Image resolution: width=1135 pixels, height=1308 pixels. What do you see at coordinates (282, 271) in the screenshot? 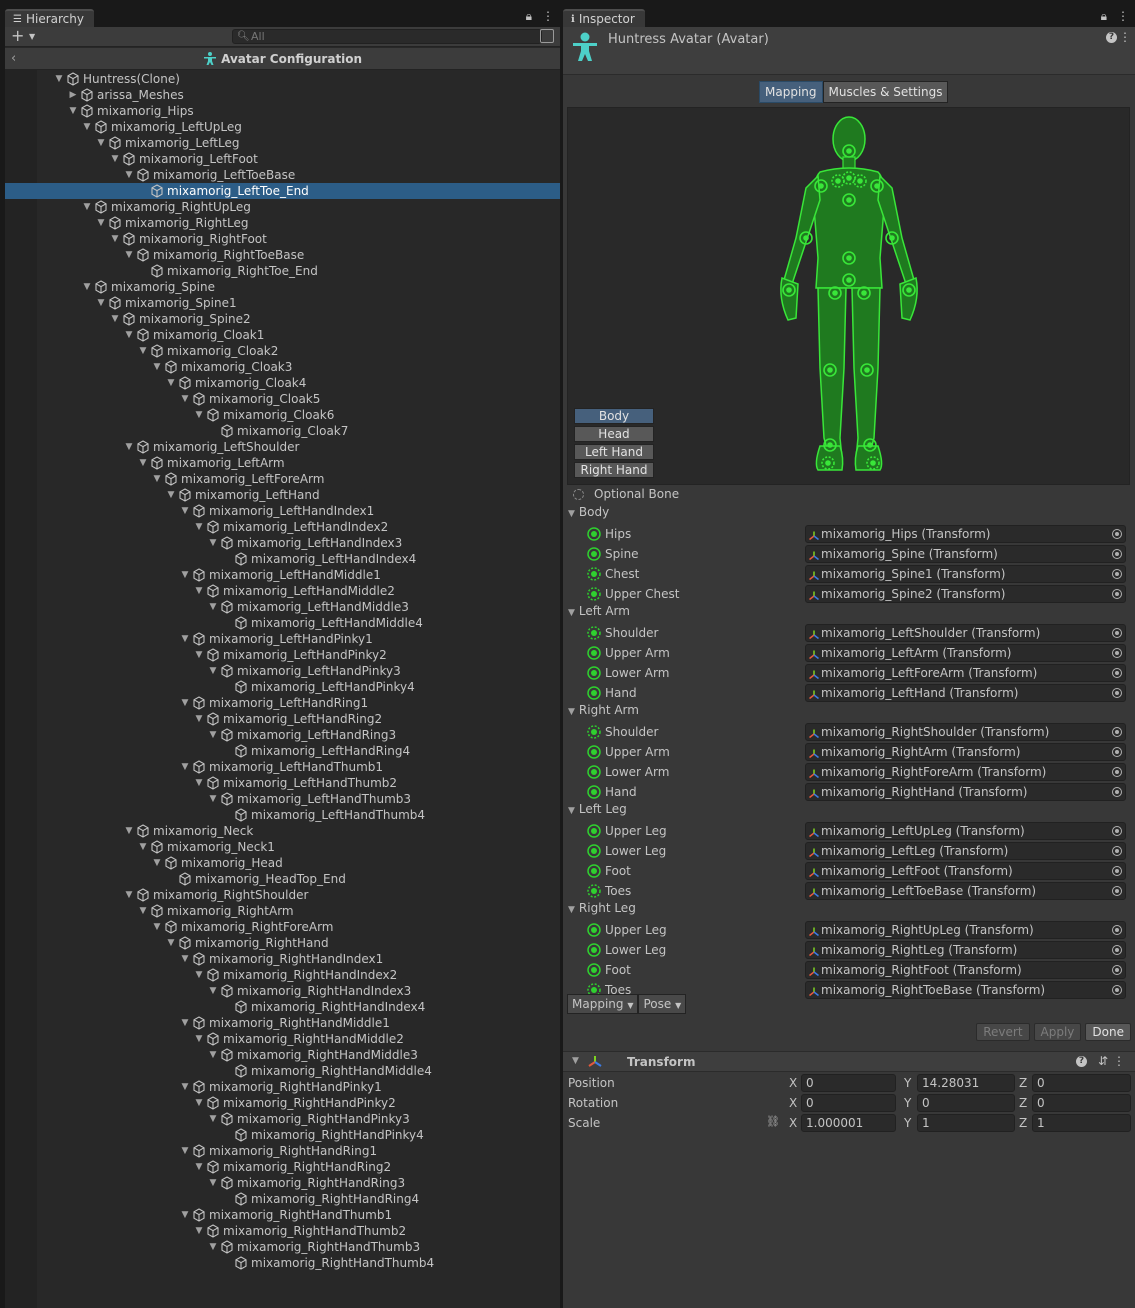
I see `hierarchy-row: mixamorig_RightToe_End` at bounding box center [282, 271].